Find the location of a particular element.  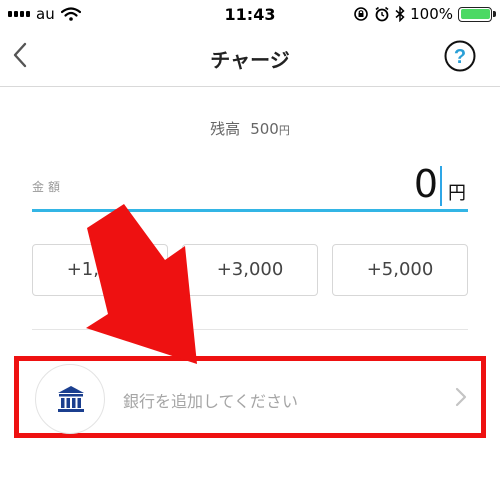

bank-icon-circle is located at coordinates (70, 399).